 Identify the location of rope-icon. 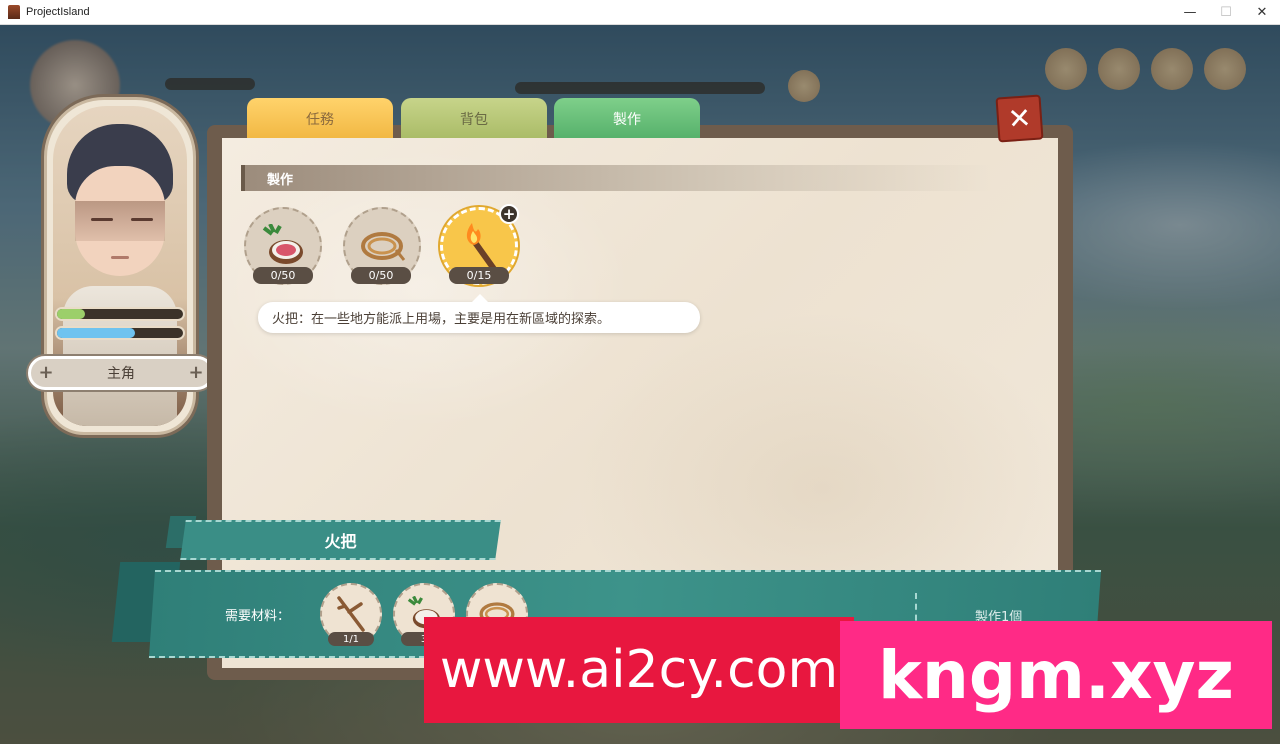
(383, 246).